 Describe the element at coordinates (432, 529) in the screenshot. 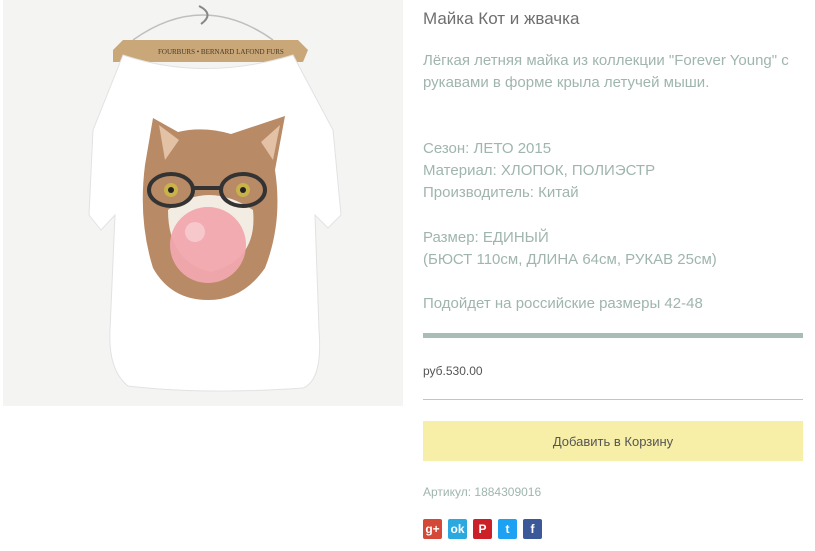

I see `google-plus-icon: g+` at that location.